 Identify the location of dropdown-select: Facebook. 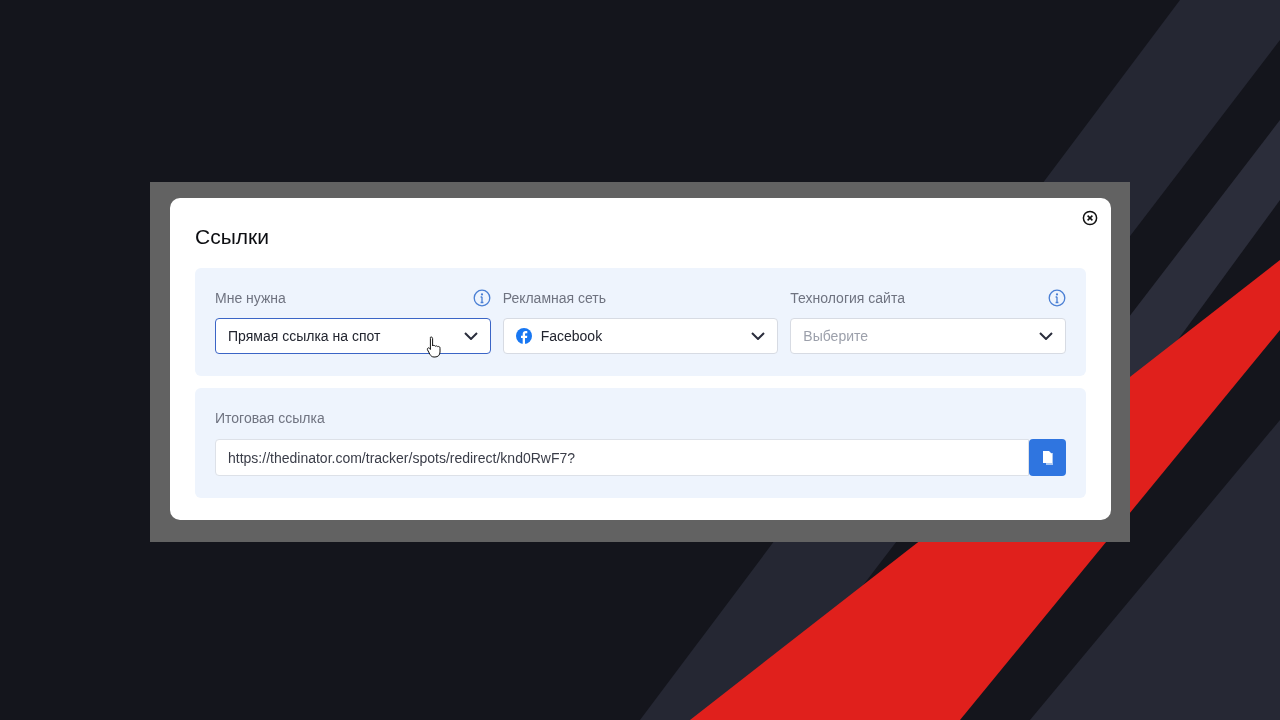
(640, 336).